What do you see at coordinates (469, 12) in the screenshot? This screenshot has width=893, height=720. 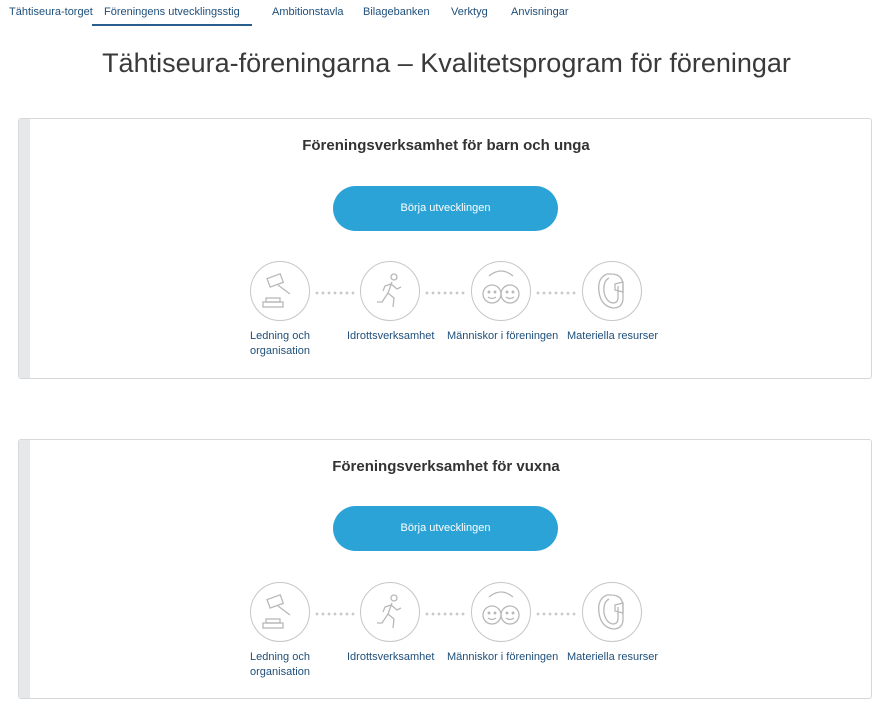 I see `tab-verktyg: Verktyg` at bounding box center [469, 12].